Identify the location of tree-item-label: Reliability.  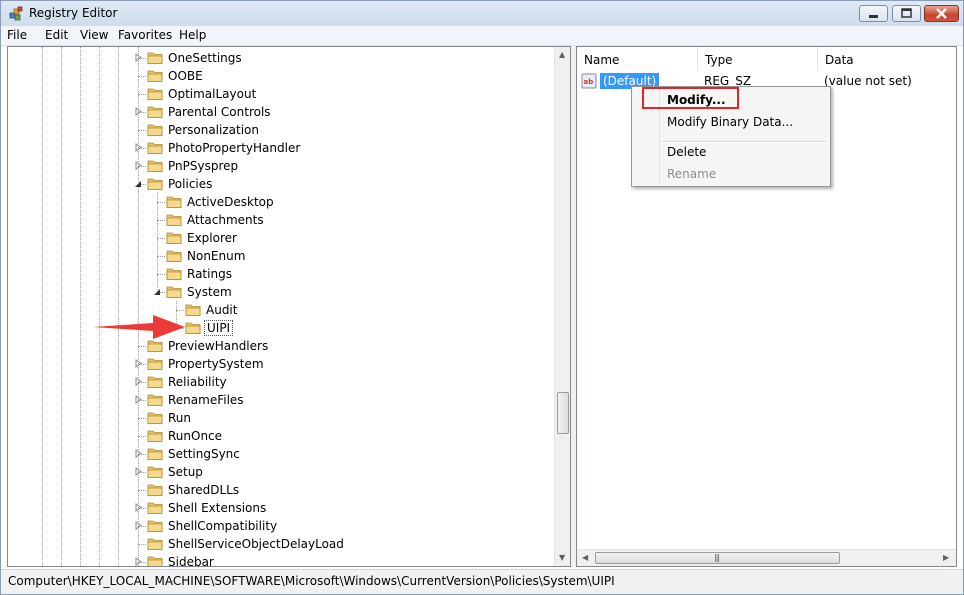
(197, 382).